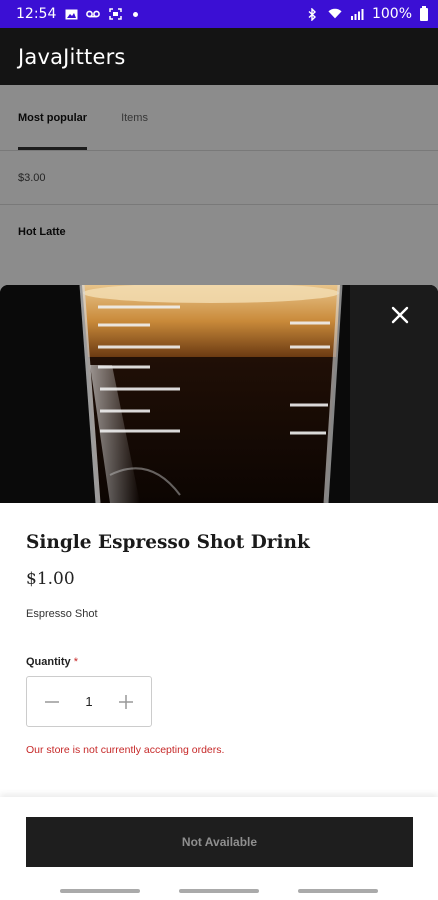 This screenshot has width=438, height=900. Describe the element at coordinates (335, 14) in the screenshot. I see `wifi-icon` at that location.